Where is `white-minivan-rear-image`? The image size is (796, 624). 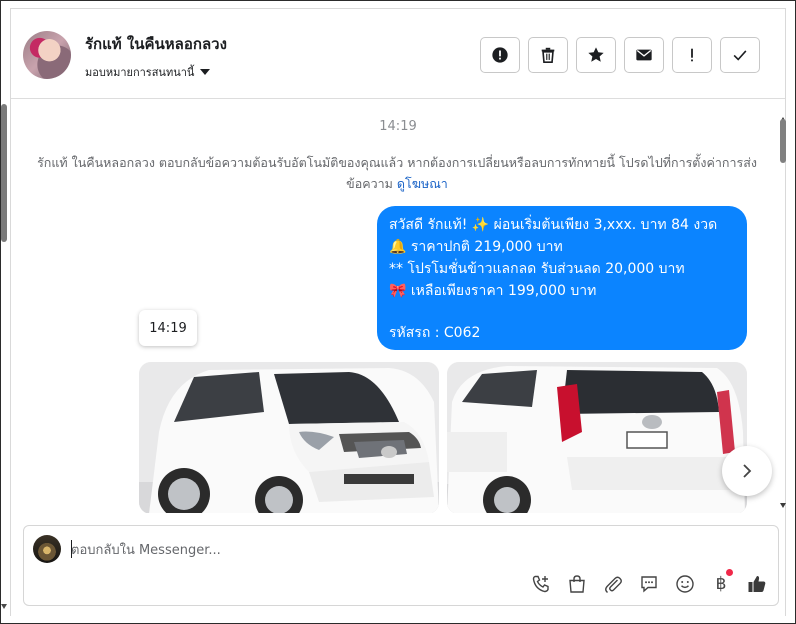
white-minivan-rear-image is located at coordinates (597, 437).